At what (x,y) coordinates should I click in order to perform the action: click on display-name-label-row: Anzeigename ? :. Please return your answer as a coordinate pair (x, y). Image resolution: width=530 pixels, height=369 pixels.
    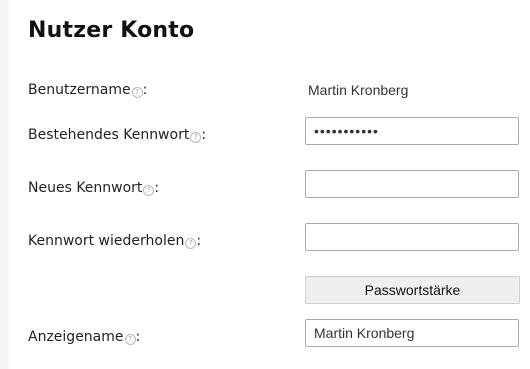
    Looking at the image, I should click on (84, 337).